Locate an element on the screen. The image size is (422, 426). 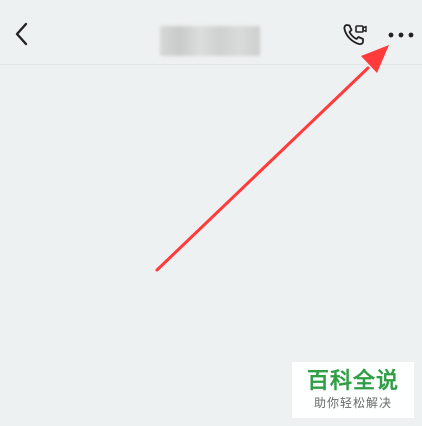
more-button is located at coordinates (401, 35).